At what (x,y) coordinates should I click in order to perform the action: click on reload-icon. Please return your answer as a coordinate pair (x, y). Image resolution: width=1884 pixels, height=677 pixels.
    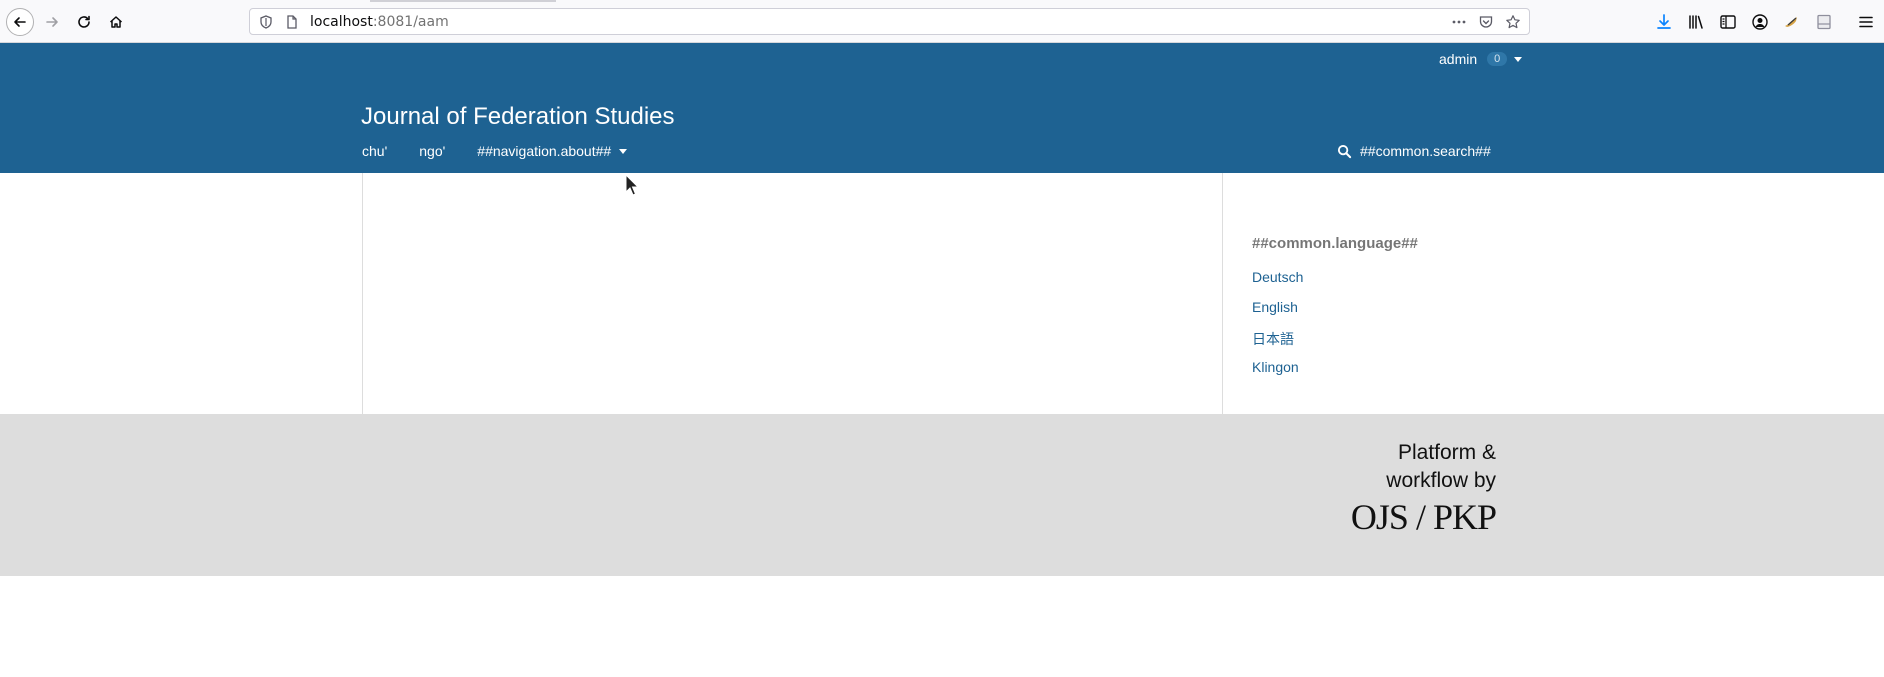
    Looking at the image, I should click on (84, 21).